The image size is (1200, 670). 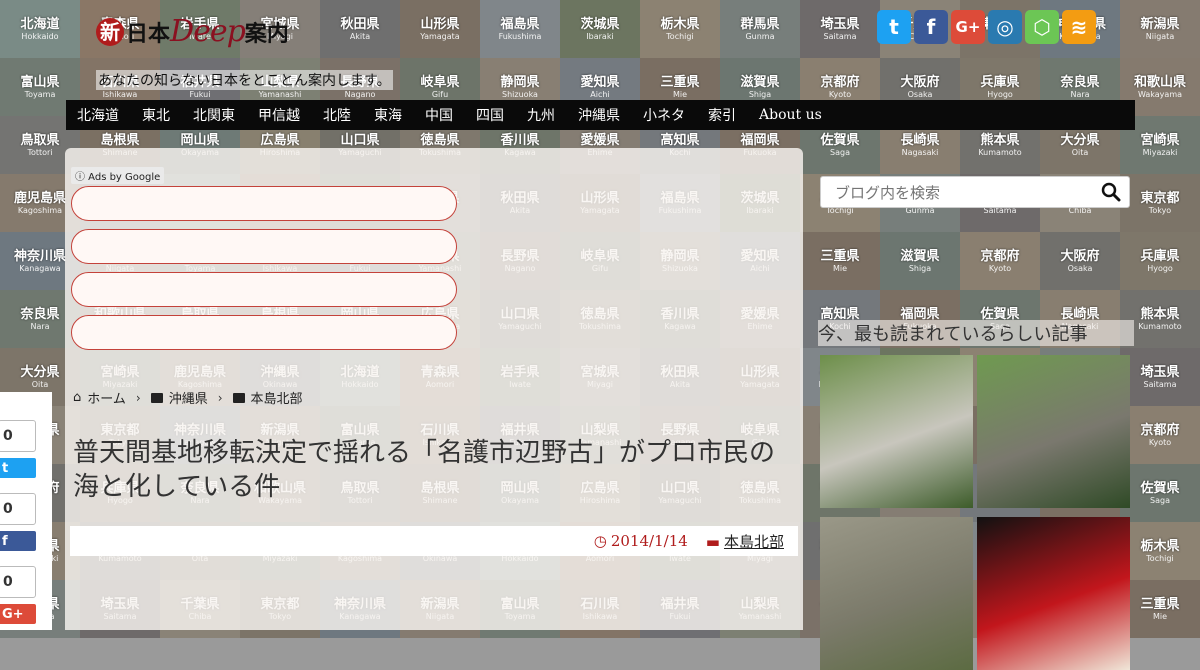 I want to click on nav-item: 索引, so click(x=722, y=115).